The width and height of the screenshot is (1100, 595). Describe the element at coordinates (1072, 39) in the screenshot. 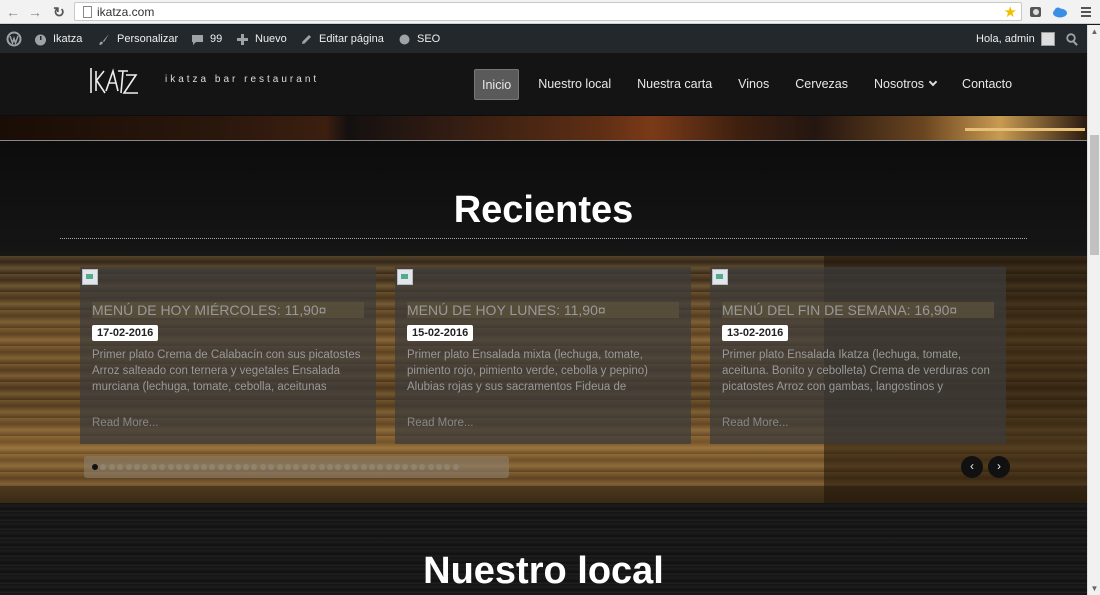

I see `wp-search-item` at that location.